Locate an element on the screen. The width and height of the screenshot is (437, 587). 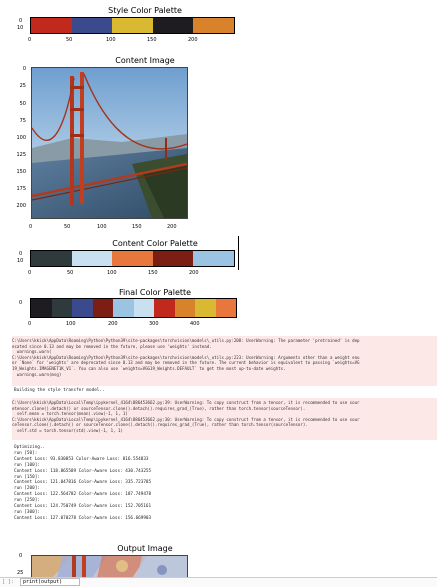
content-image is located at coordinates (109, 143).